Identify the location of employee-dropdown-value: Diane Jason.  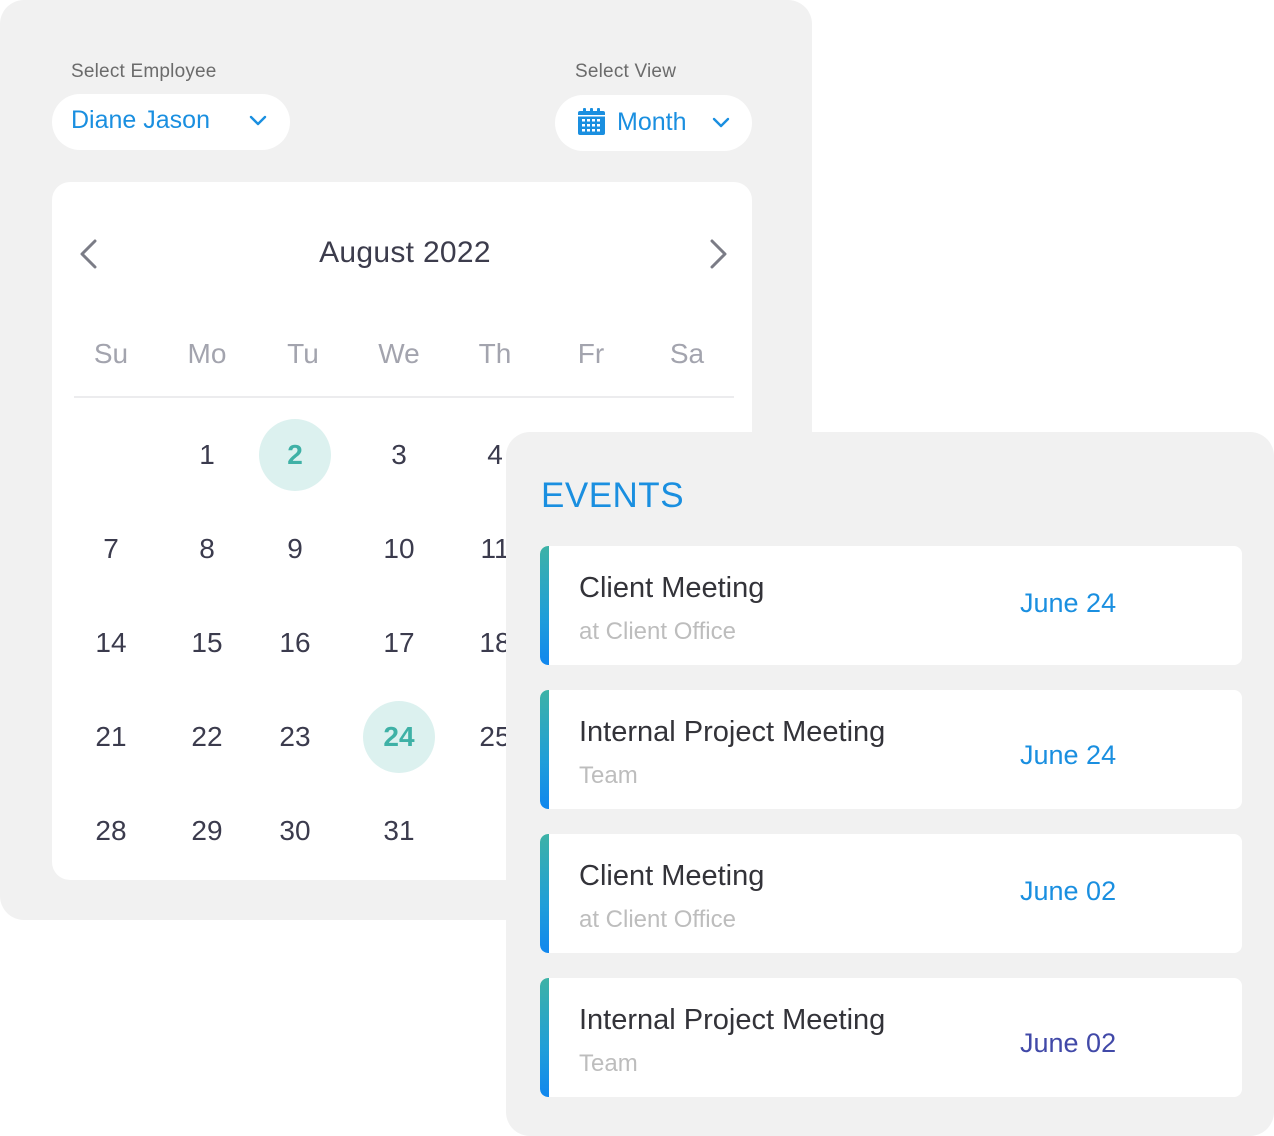
(140, 120).